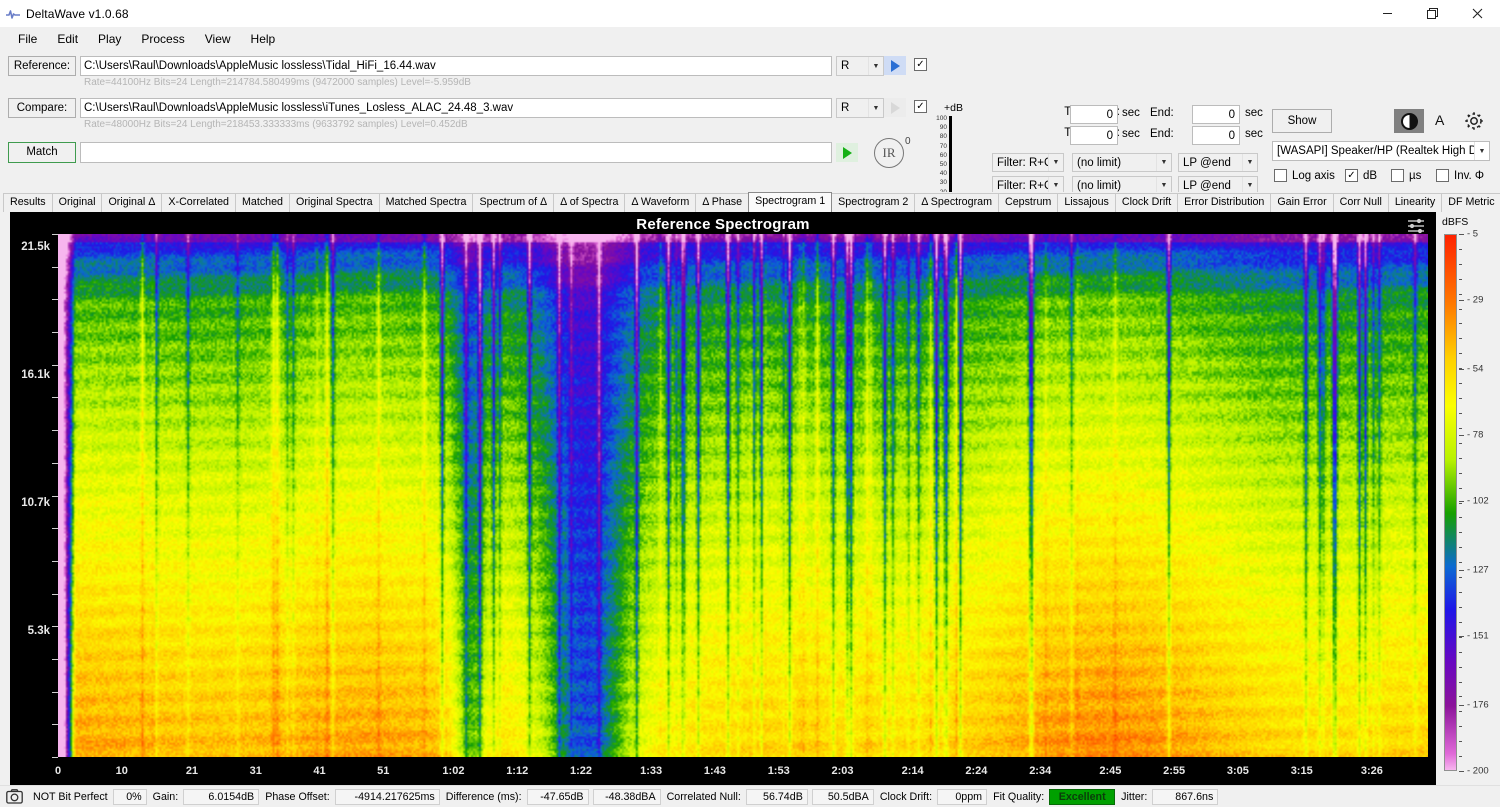 This screenshot has width=1500, height=807. Describe the element at coordinates (962, 796) in the screenshot. I see `clock-drift-value: 0ppm` at that location.